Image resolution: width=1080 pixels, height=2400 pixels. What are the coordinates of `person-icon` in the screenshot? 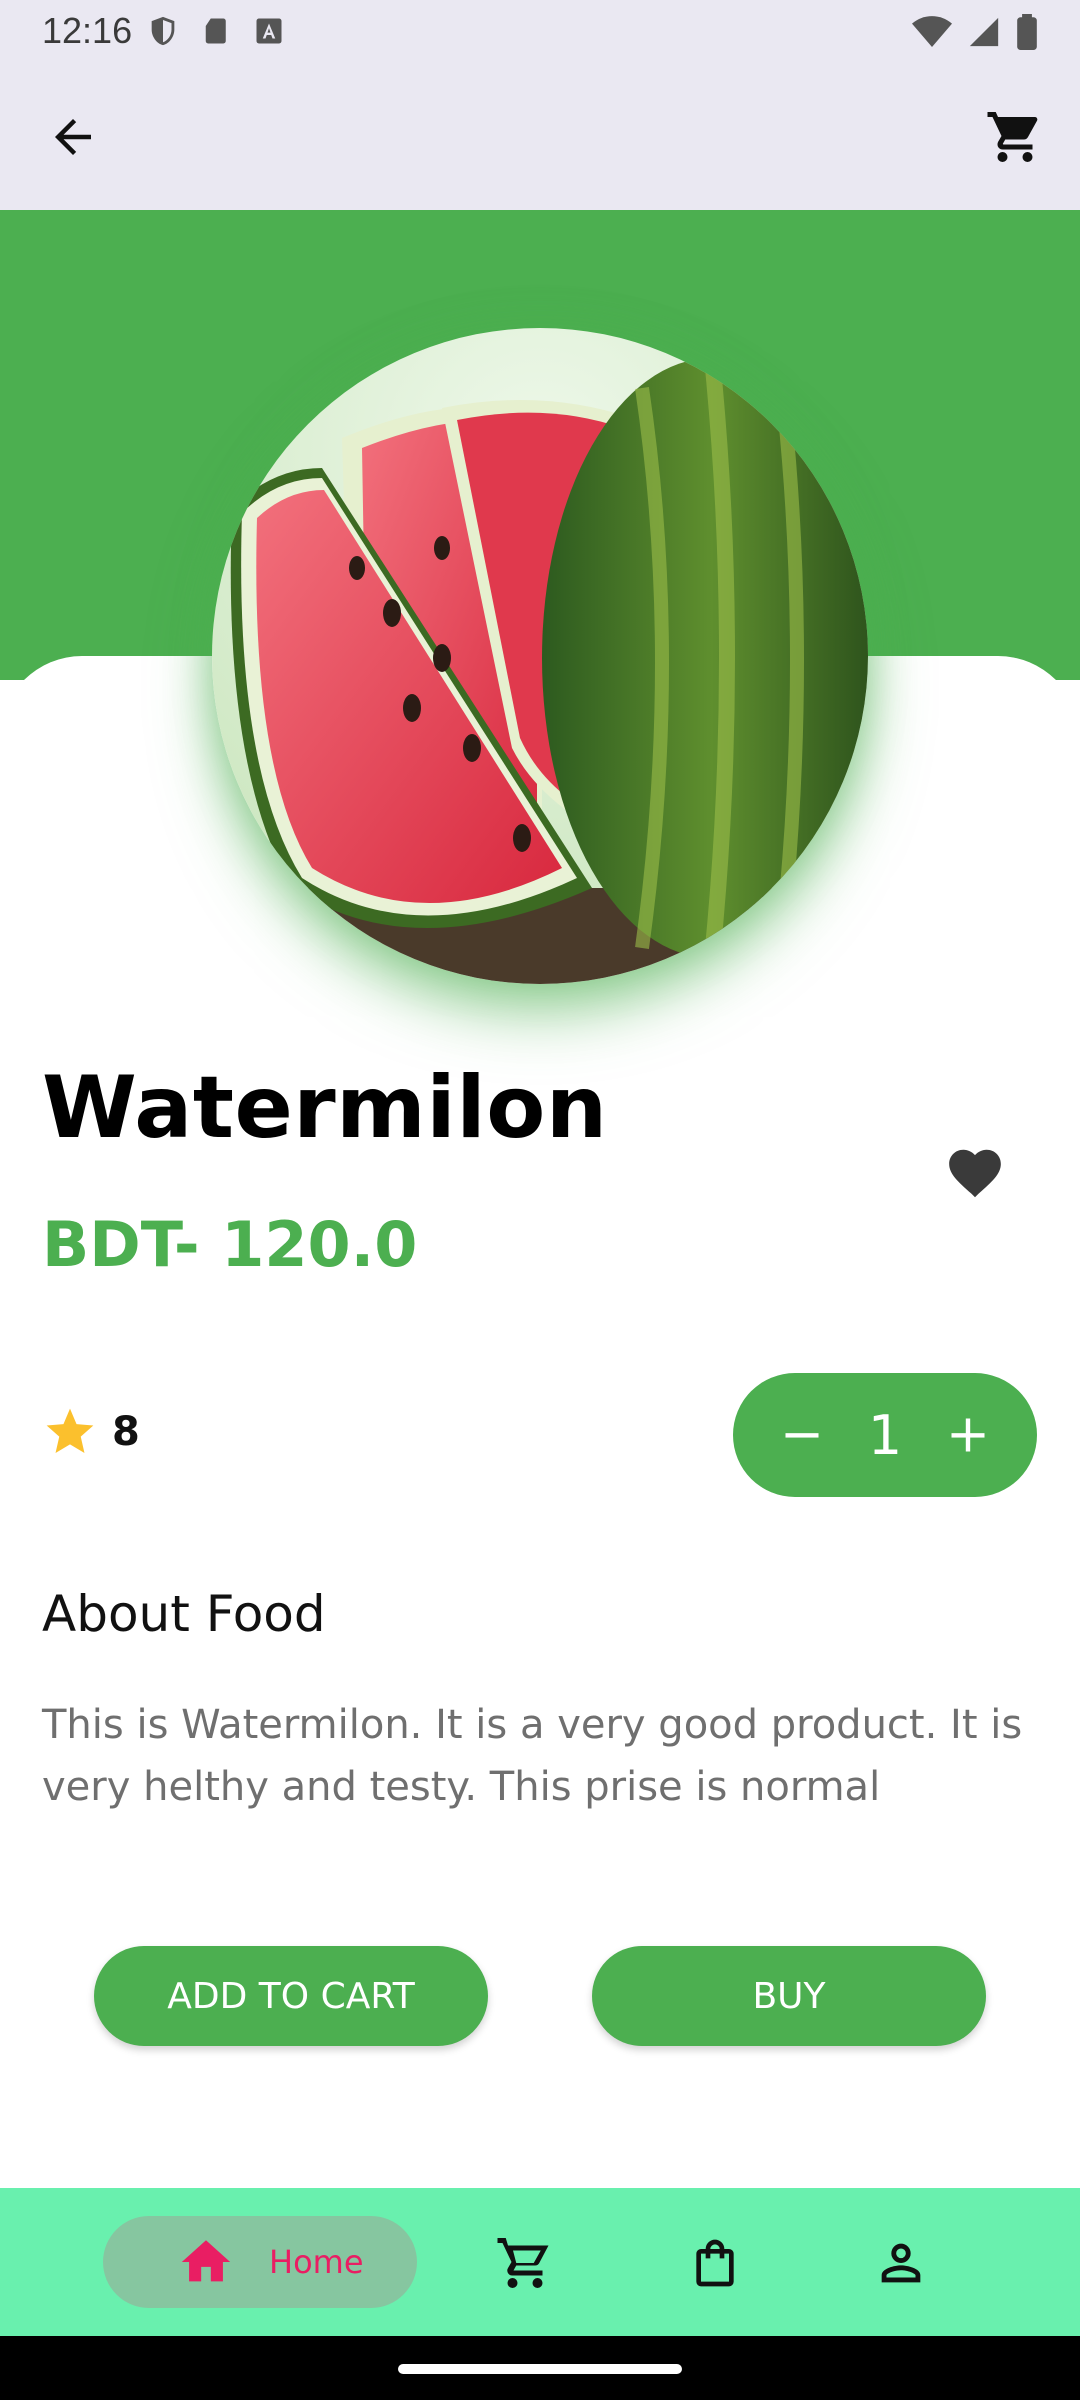 It's located at (901, 2263).